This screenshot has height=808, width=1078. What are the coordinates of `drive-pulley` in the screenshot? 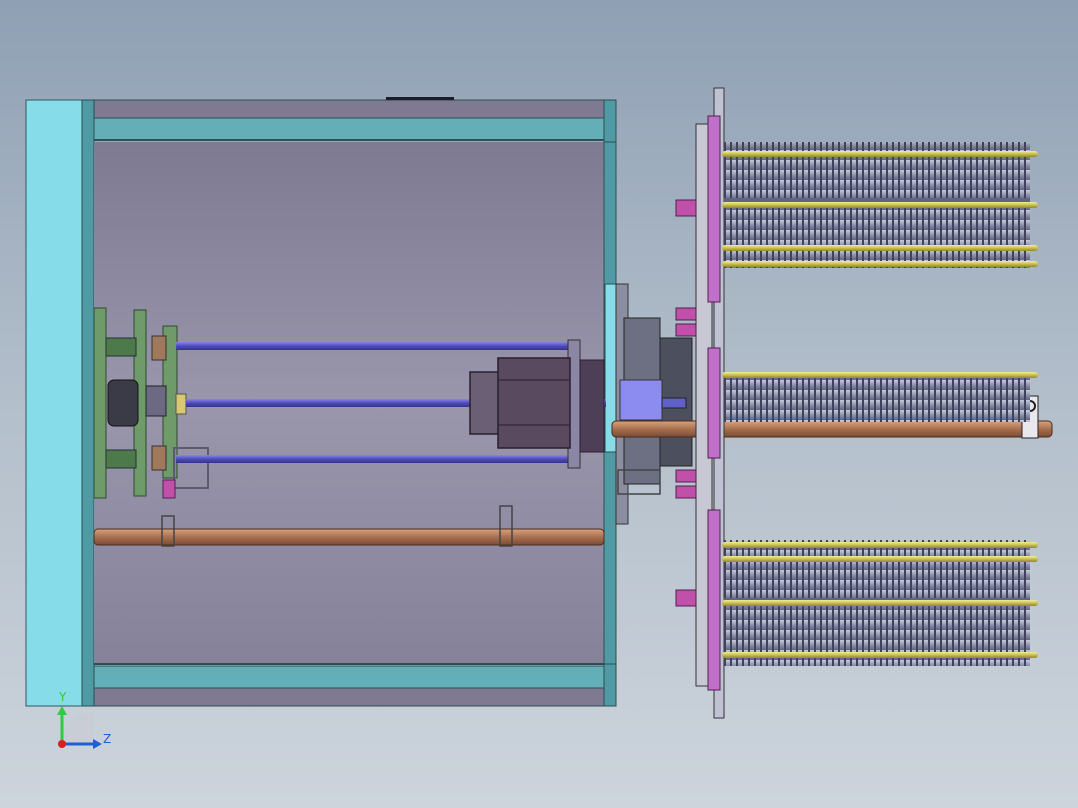 It's located at (123, 403).